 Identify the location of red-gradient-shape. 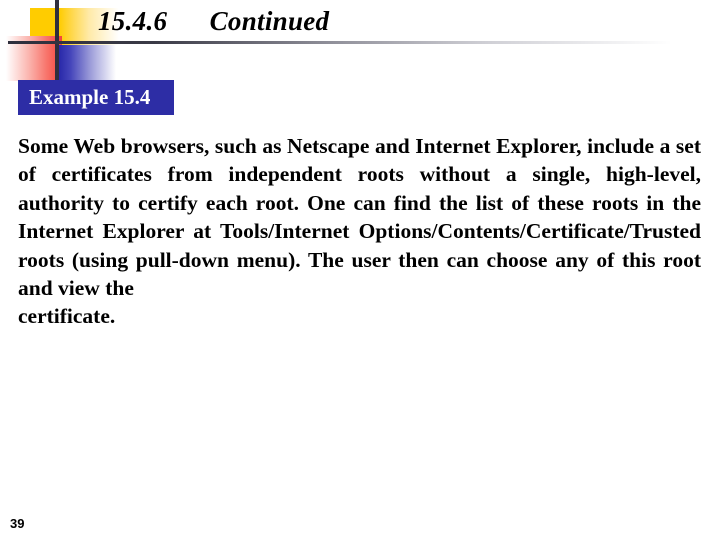
(34, 58).